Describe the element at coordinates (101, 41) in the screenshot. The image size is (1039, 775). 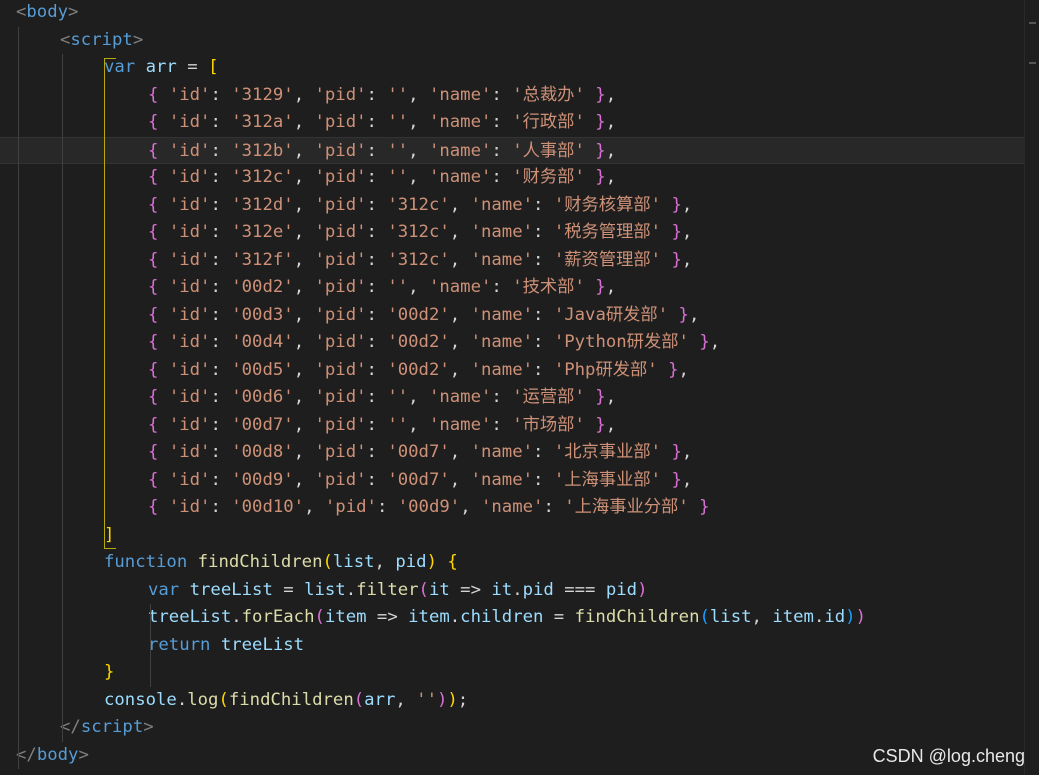
I see `code-line-text: <script>` at that location.